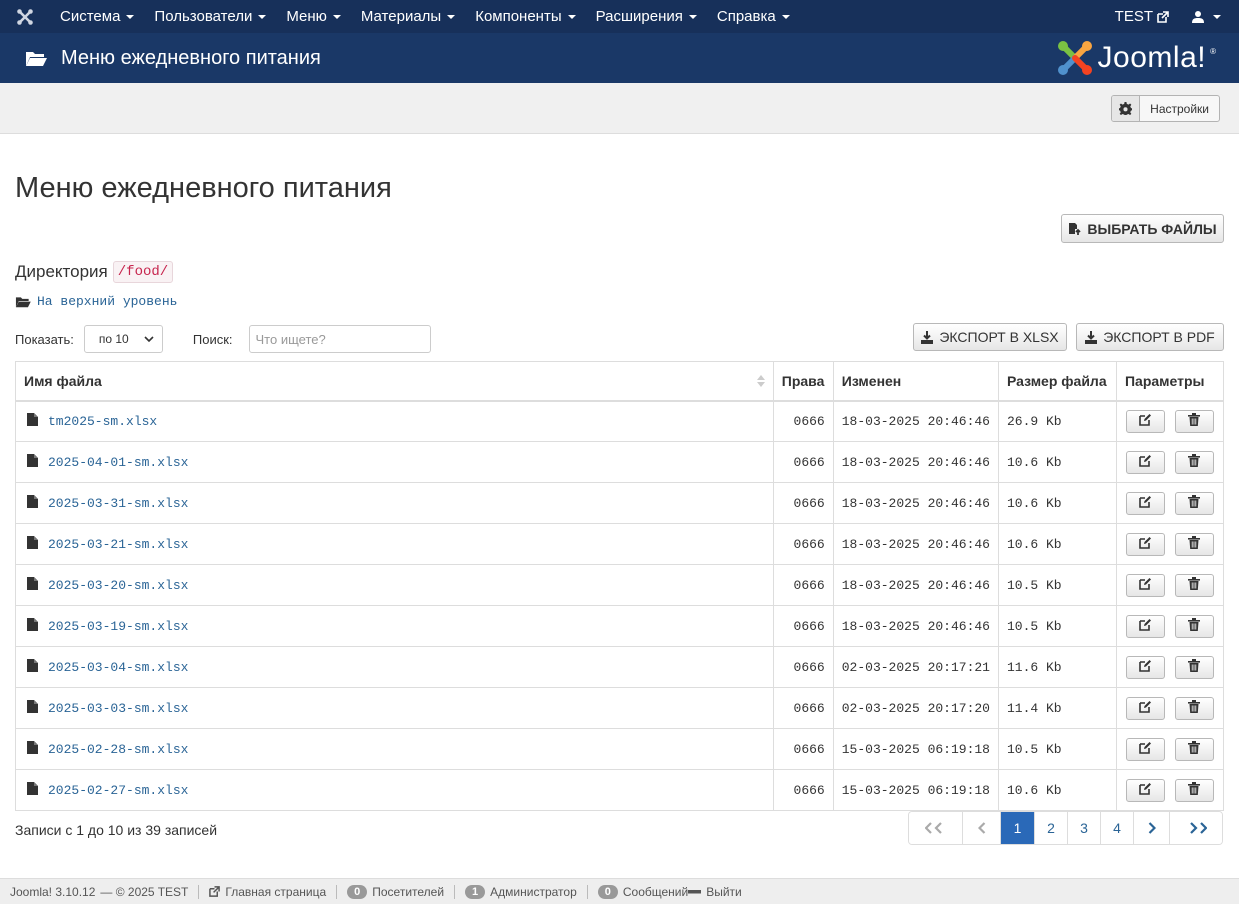  Describe the element at coordinates (990, 337) in the screenshot. I see `export-xlsx-button: ЭКСПОРТ В XLSX` at that location.